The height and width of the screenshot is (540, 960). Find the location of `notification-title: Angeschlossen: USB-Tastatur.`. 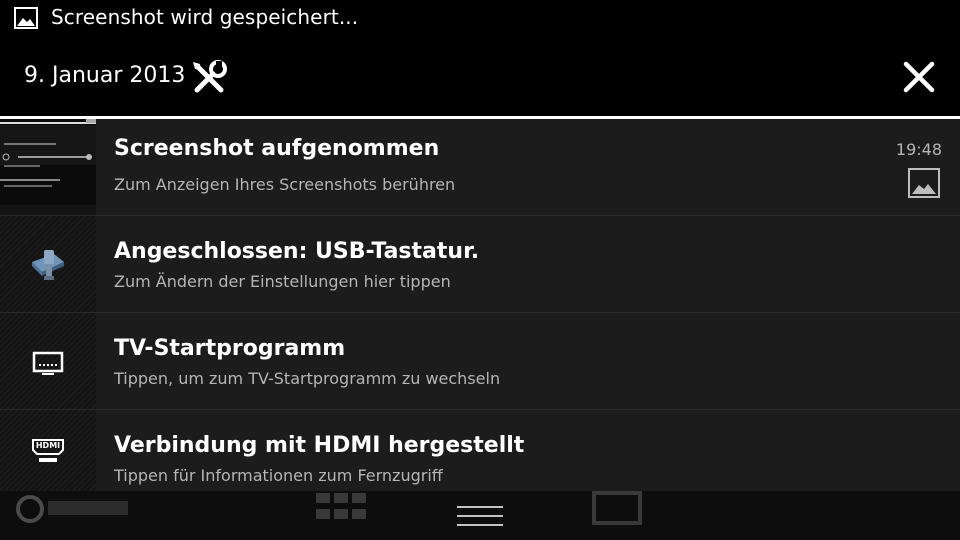

notification-title: Angeschlossen: USB-Tastatur. is located at coordinates (297, 251).